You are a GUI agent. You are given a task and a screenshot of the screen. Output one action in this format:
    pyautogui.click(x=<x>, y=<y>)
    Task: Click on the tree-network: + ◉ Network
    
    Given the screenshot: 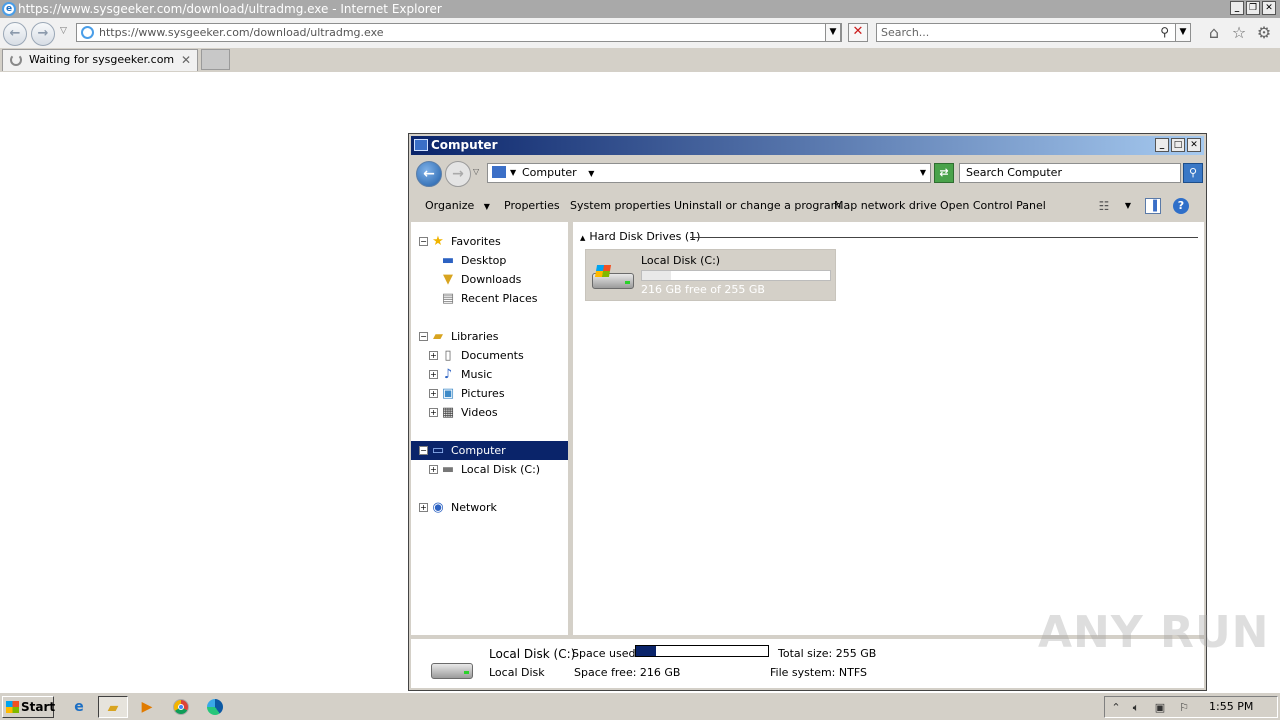 What is the action you would take?
    pyautogui.click(x=489, y=507)
    